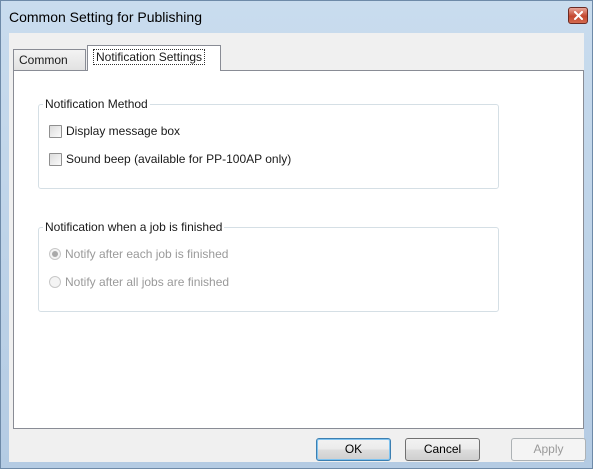 This screenshot has height=469, width=593. What do you see at coordinates (55, 131) in the screenshot?
I see `display-message-box-checkbox` at bounding box center [55, 131].